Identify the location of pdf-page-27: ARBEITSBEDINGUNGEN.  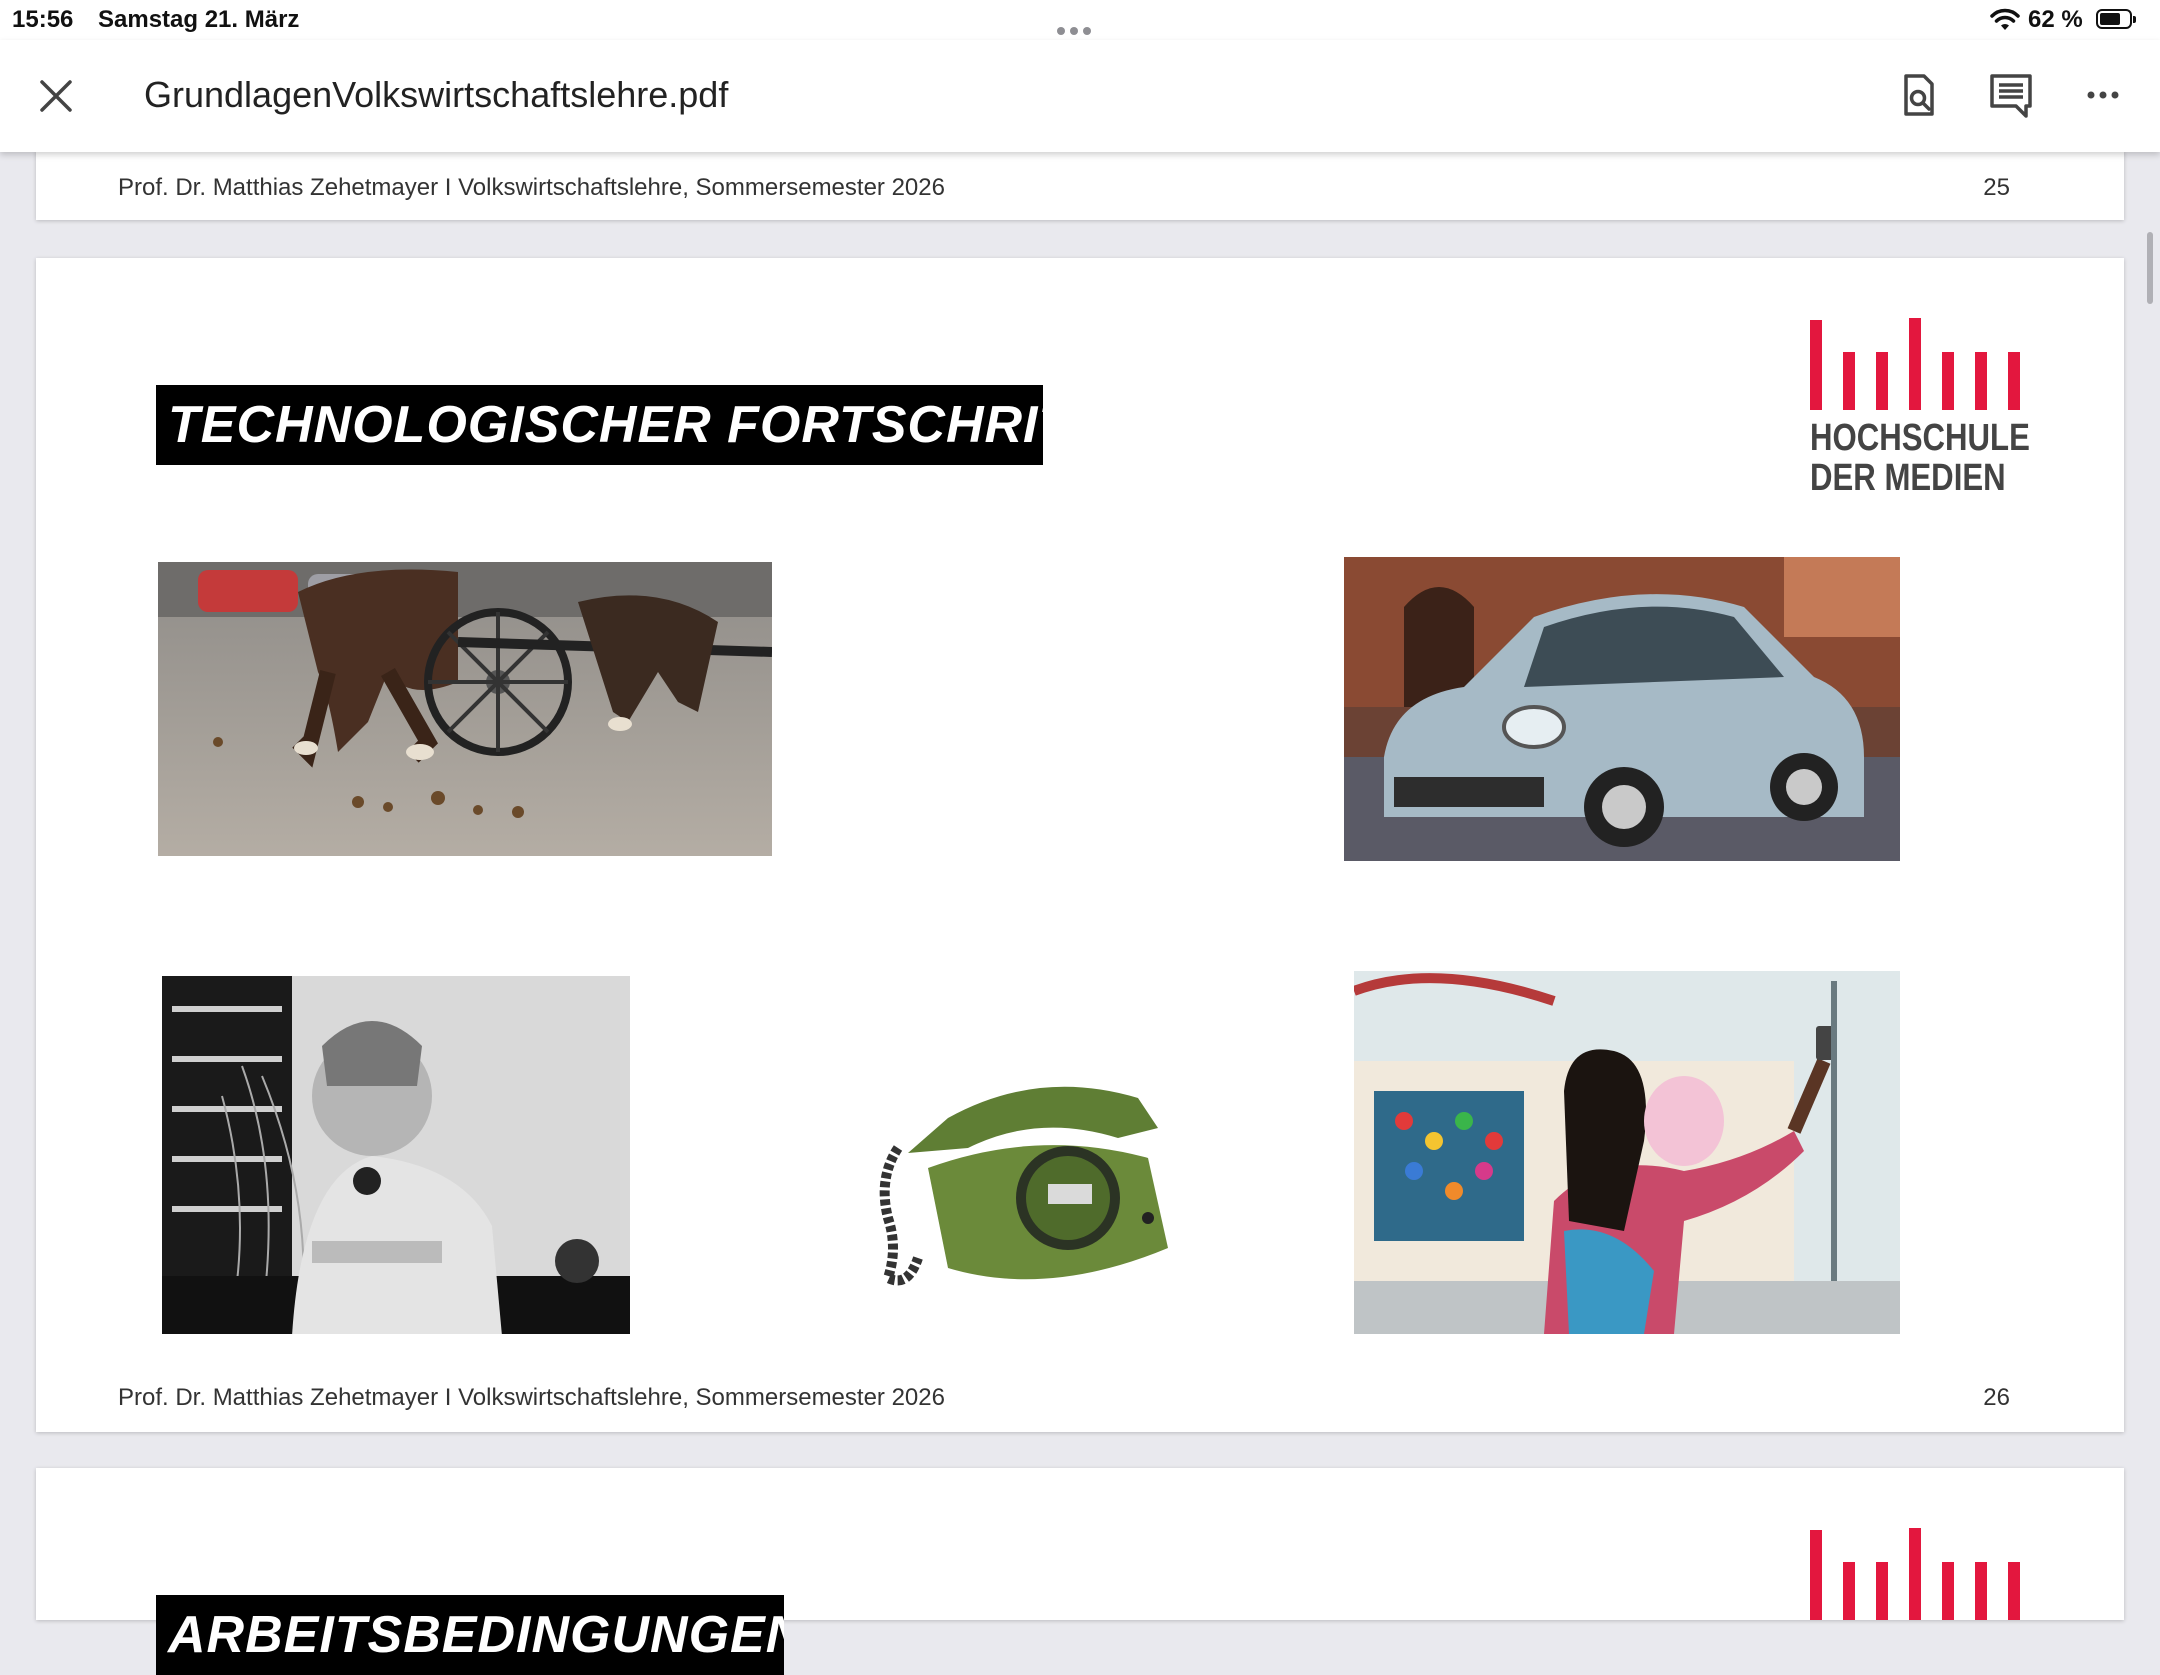
(1080, 1571).